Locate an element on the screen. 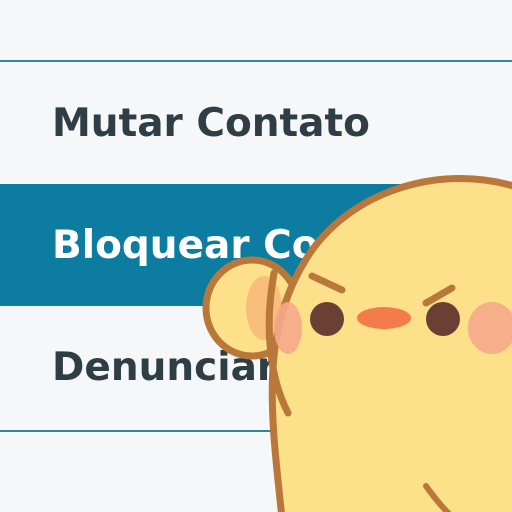 The image size is (512, 512). menu-item-label: Denunciar is located at coordinates (164, 367).